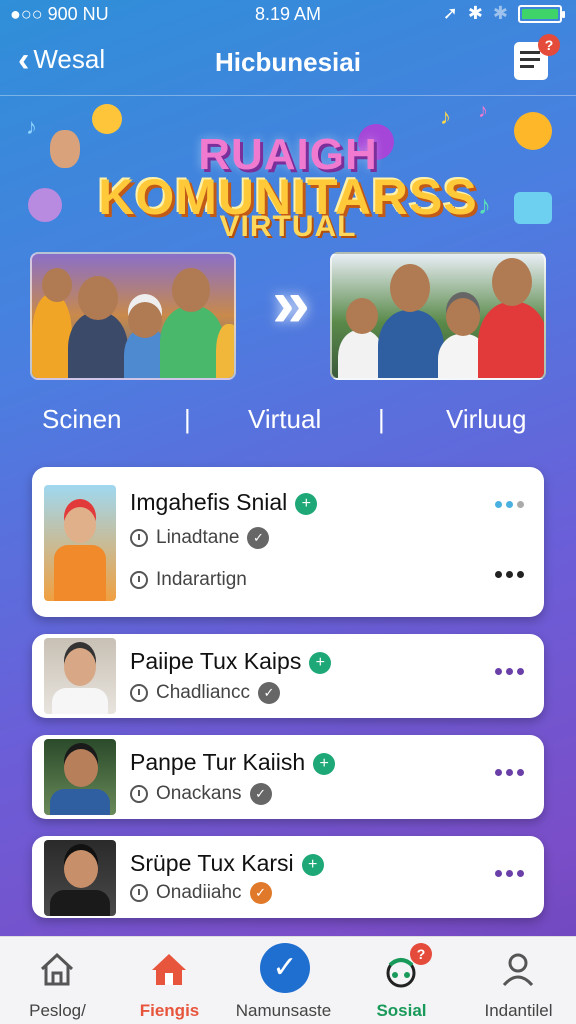 Image resolution: width=576 pixels, height=1024 pixels. What do you see at coordinates (288, 14) in the screenshot?
I see `status-bar: ●○○ 900 NU 8.19 AM ➚ ✱ ✱` at bounding box center [288, 14].